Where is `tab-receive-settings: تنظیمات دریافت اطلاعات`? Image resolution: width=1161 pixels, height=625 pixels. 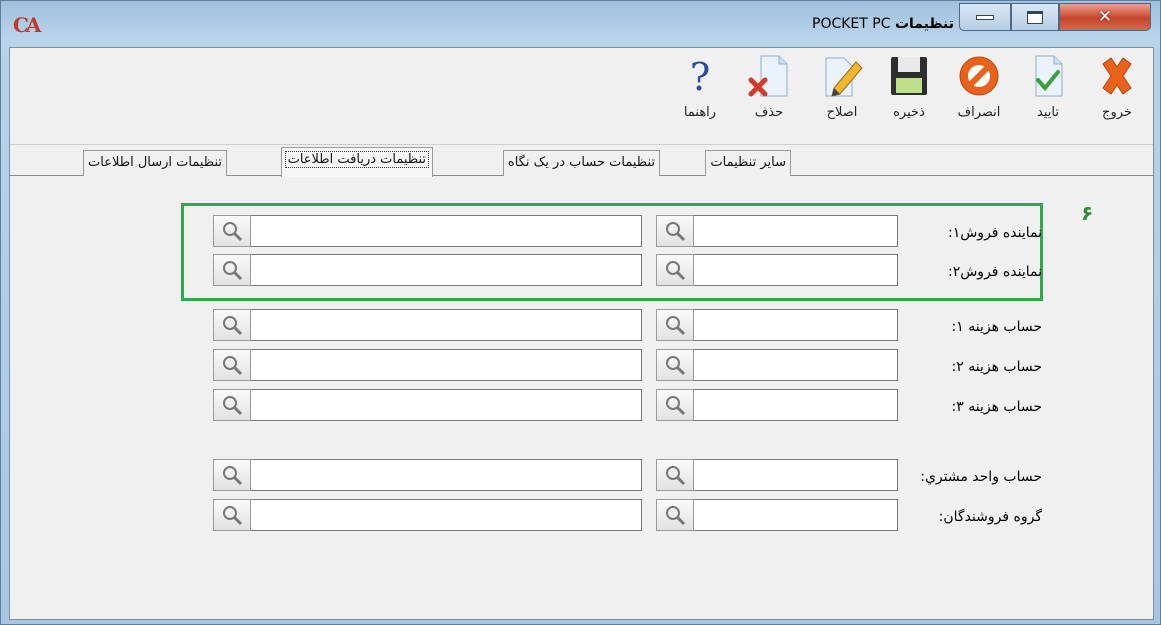
tab-receive-settings: تنظیمات دریافت اطلاعات is located at coordinates (356, 162).